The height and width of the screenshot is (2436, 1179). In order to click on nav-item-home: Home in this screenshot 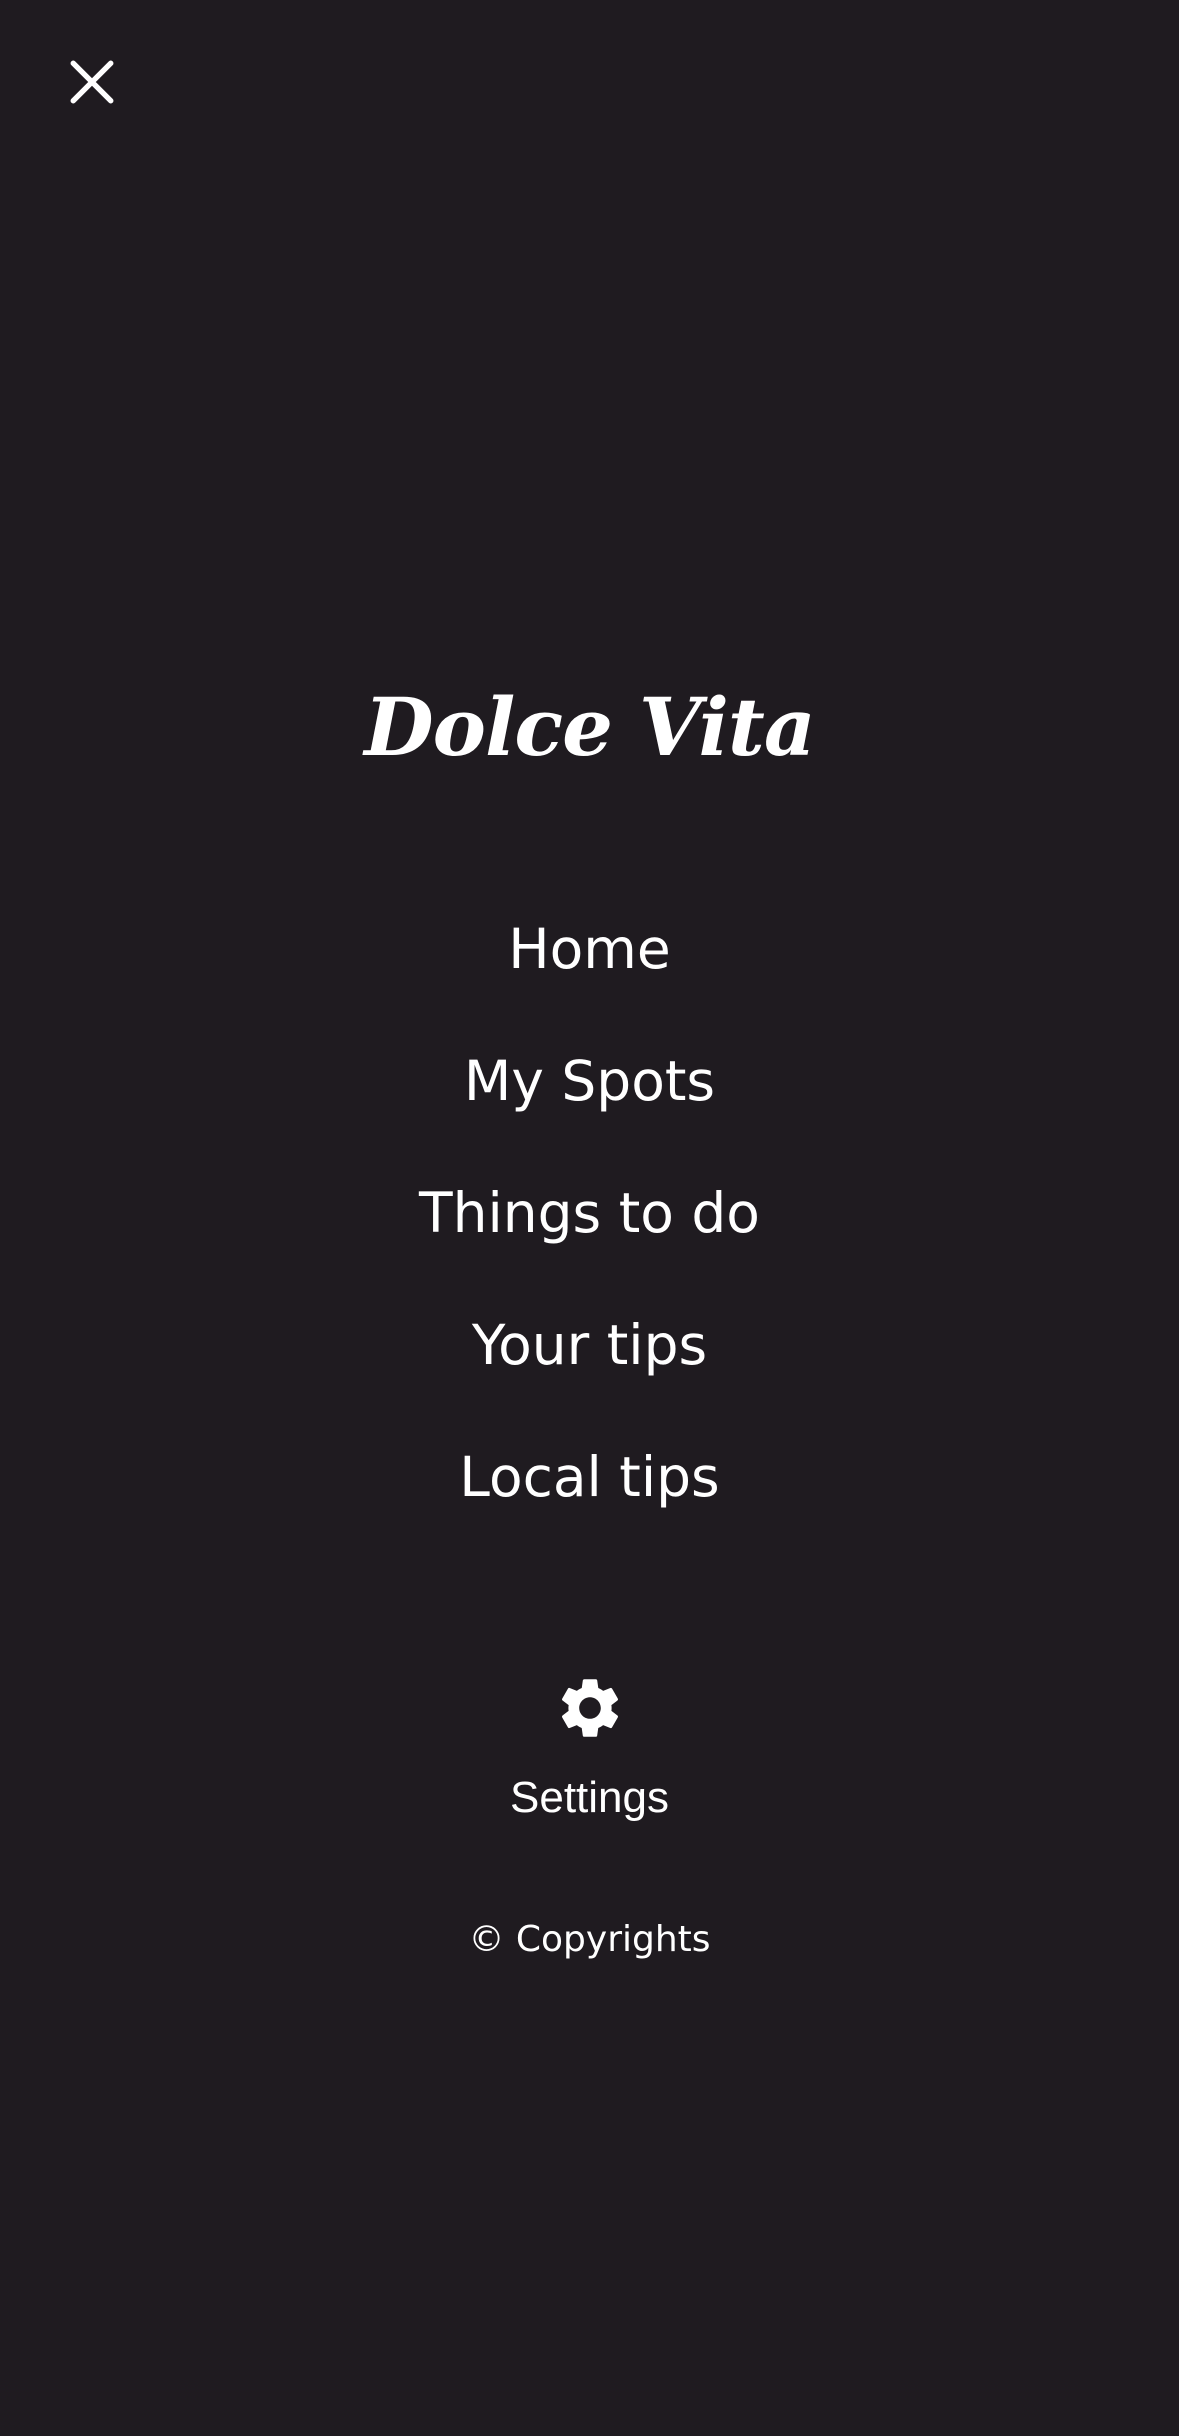, I will do `click(589, 966)`.